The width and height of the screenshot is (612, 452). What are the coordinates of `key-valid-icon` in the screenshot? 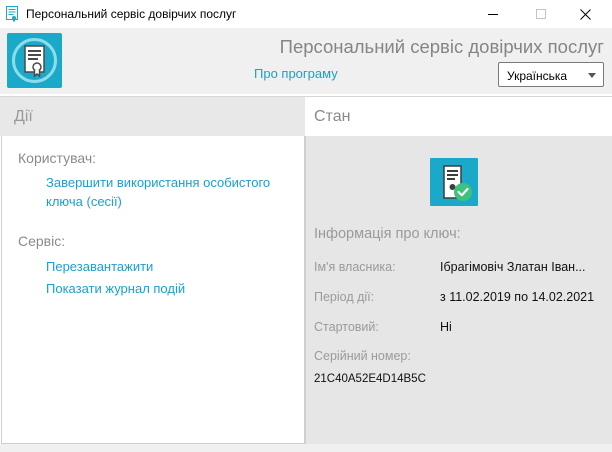 It's located at (454, 182).